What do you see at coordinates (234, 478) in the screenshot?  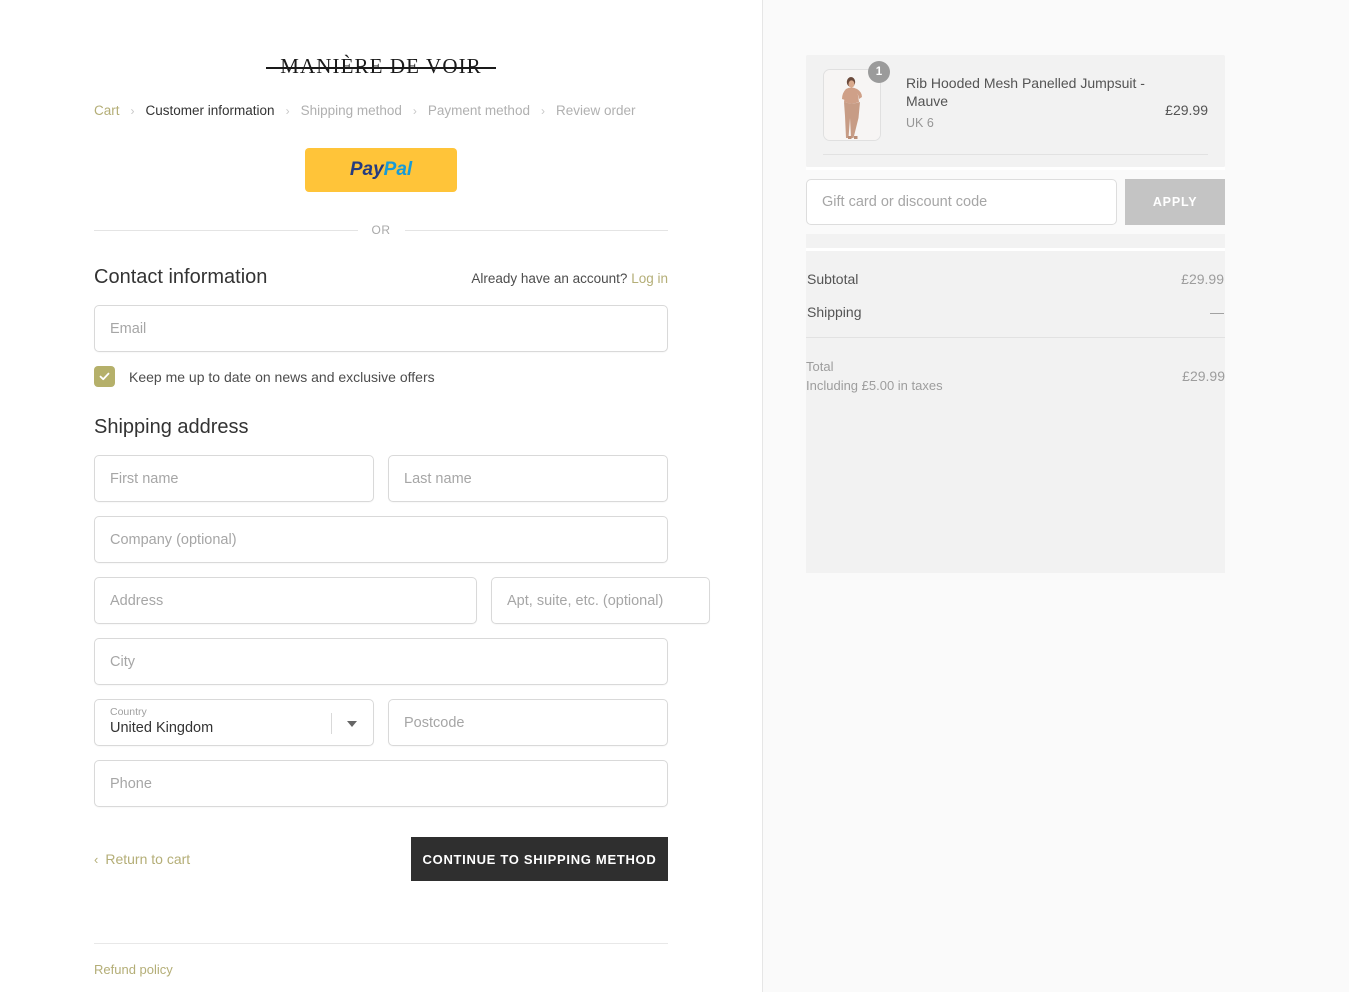 I see `first-name-input` at bounding box center [234, 478].